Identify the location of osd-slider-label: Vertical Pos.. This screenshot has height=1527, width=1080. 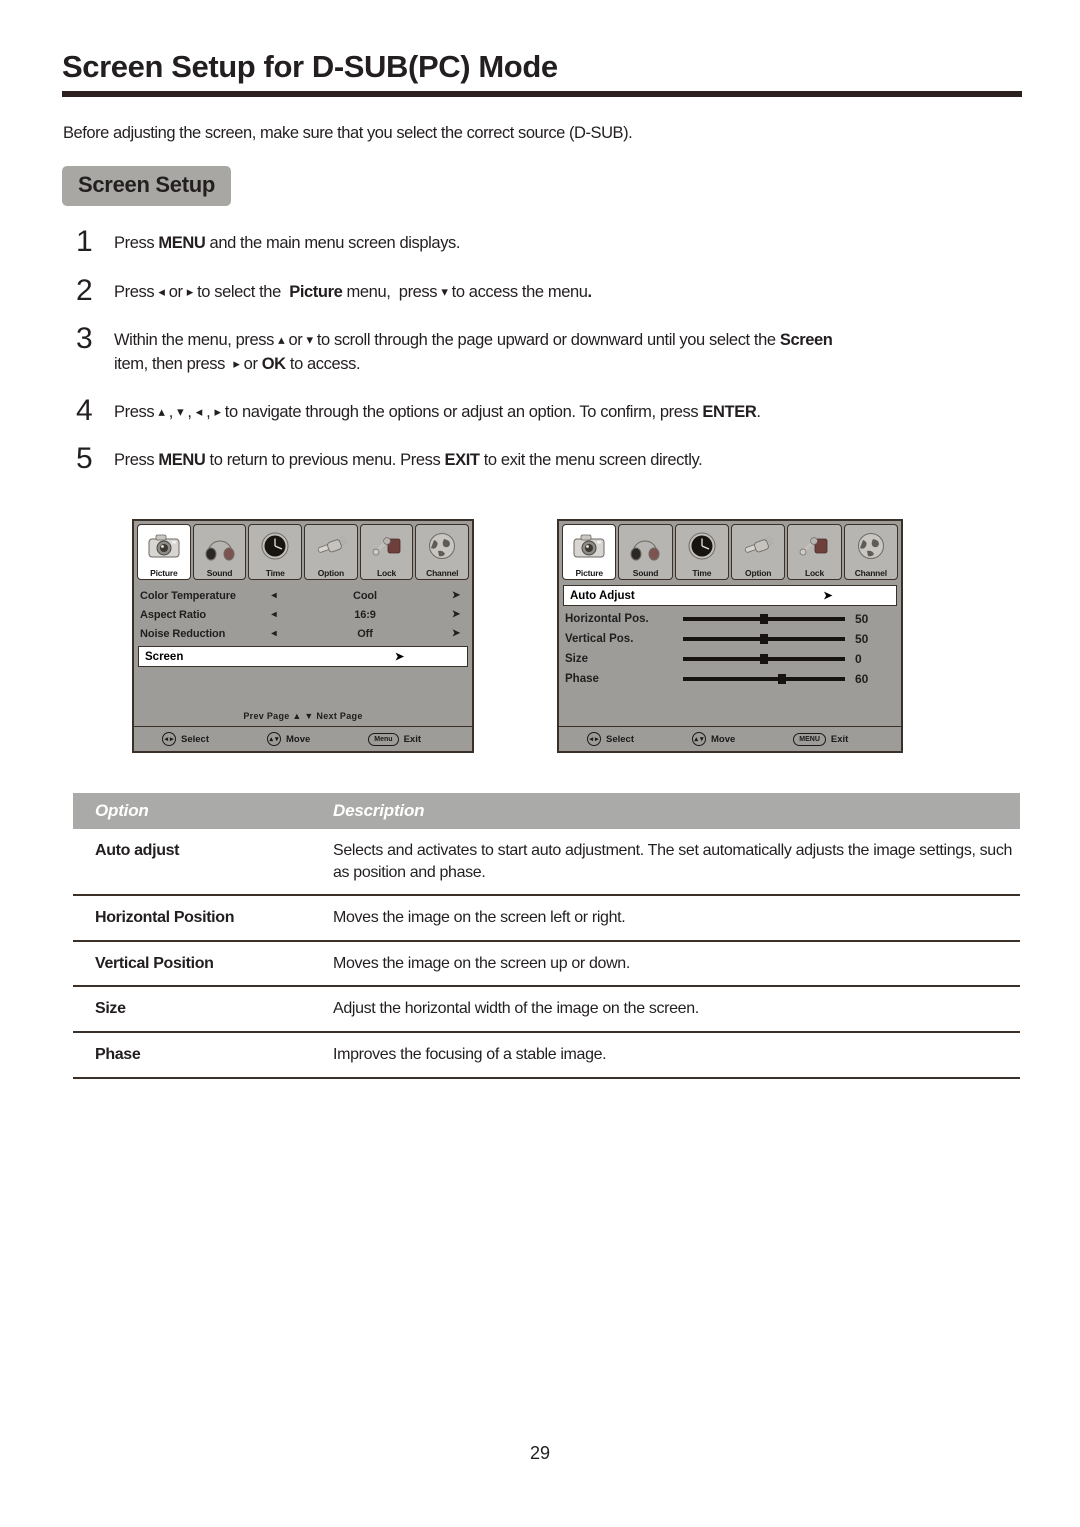
(599, 639).